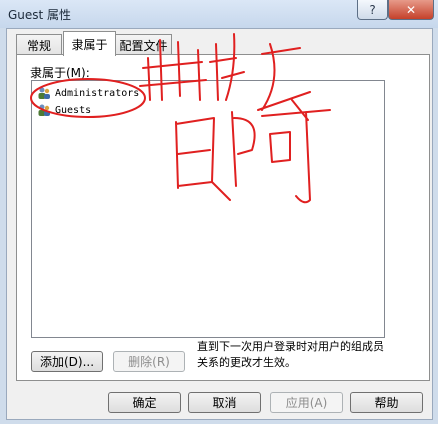 The image size is (438, 424). What do you see at coordinates (306, 402) in the screenshot?
I see `apply-button: 应用(A)` at bounding box center [306, 402].